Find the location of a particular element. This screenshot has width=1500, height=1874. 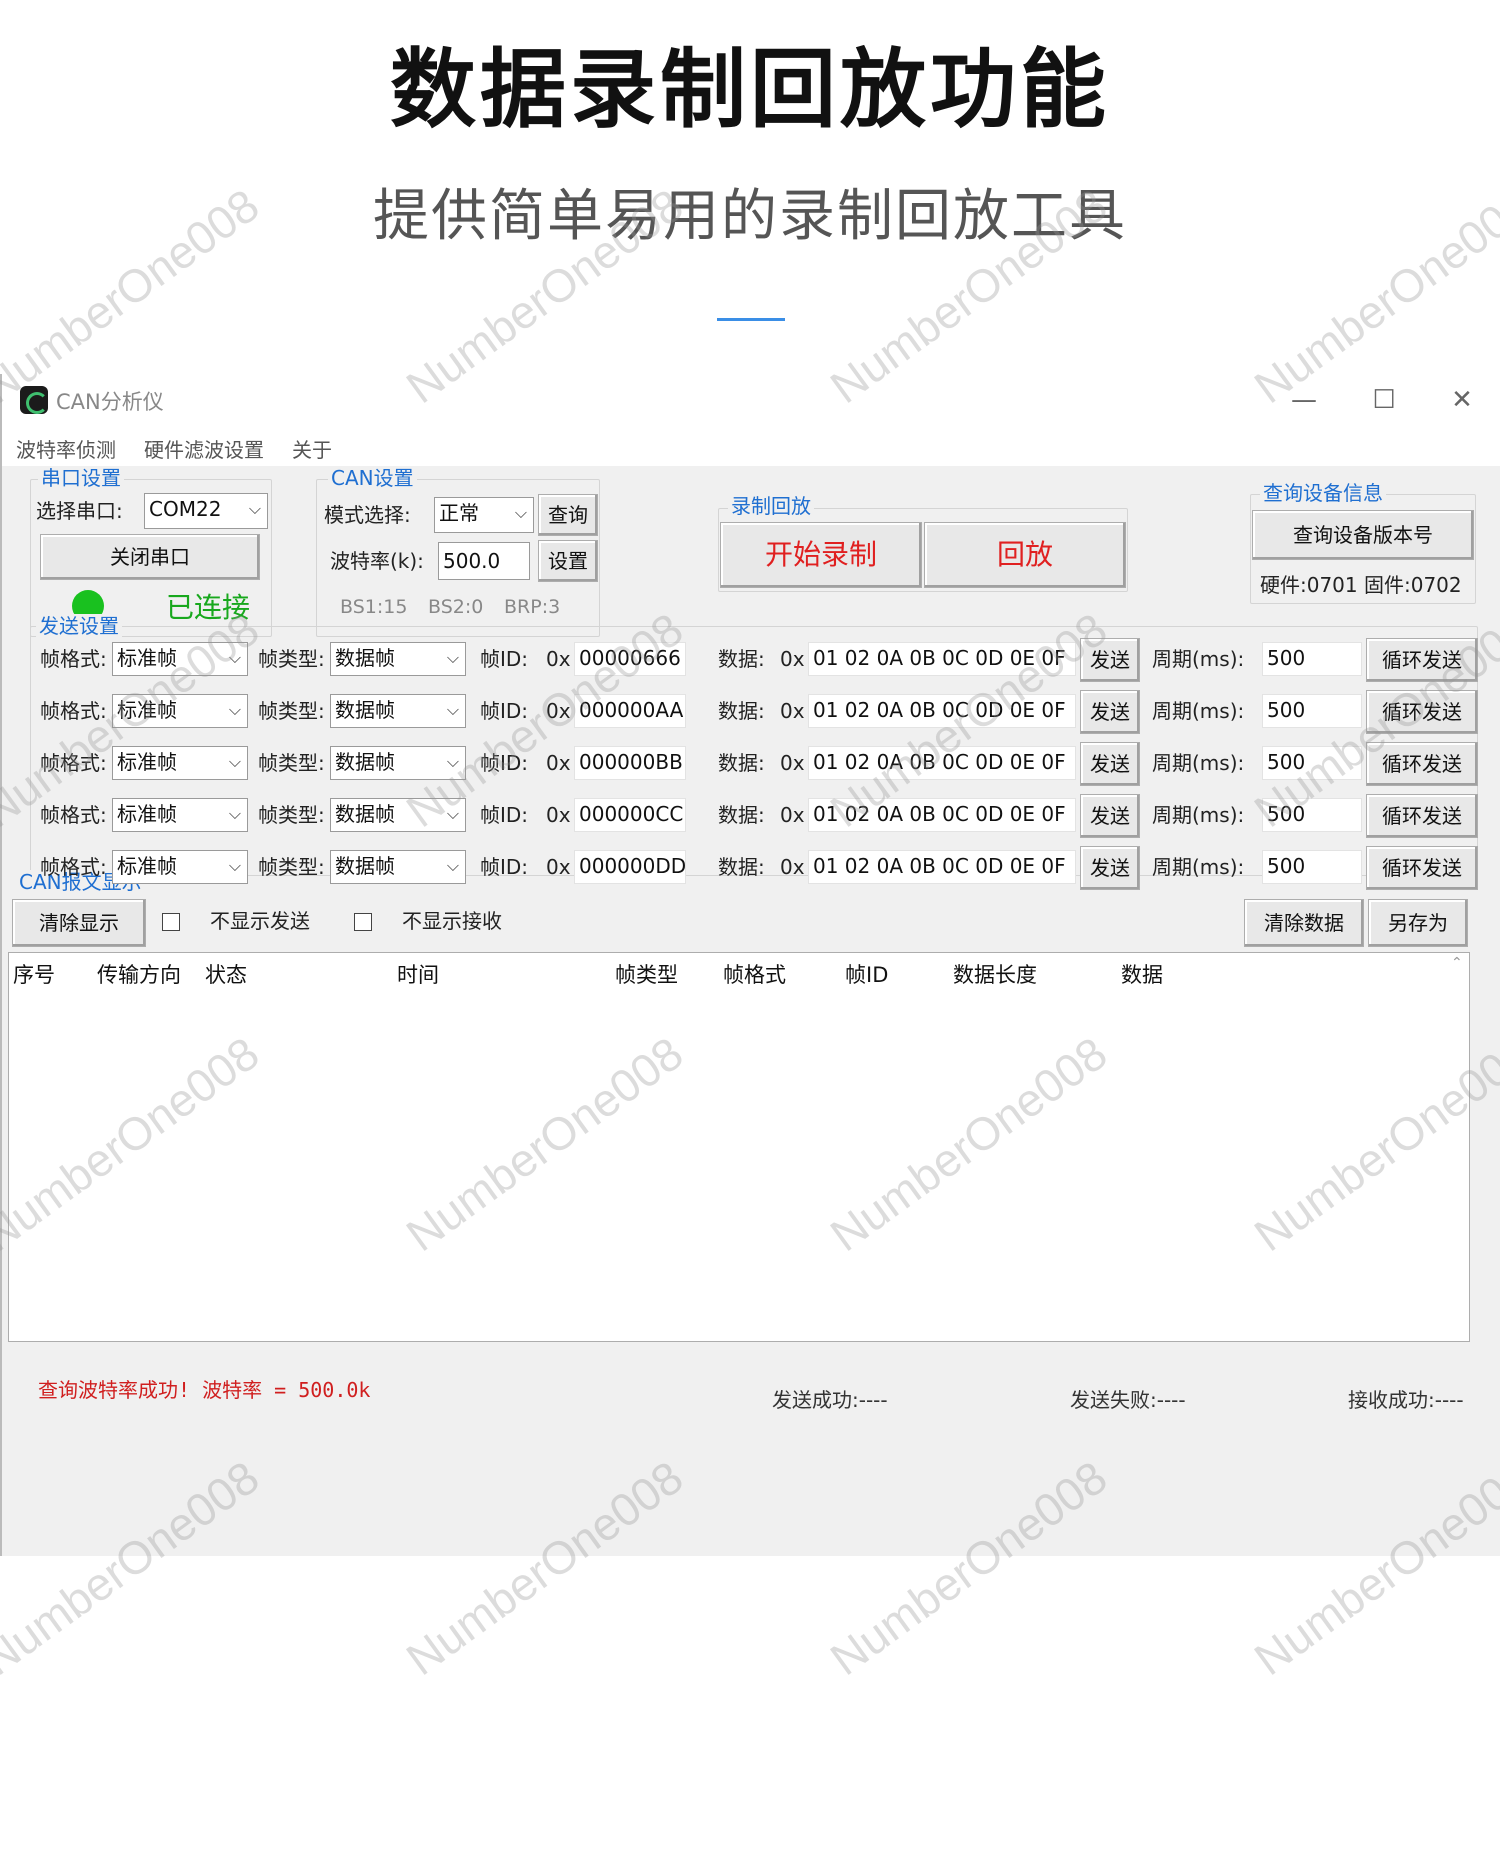

send-success-count: 发送成功:---- is located at coordinates (830, 1400).